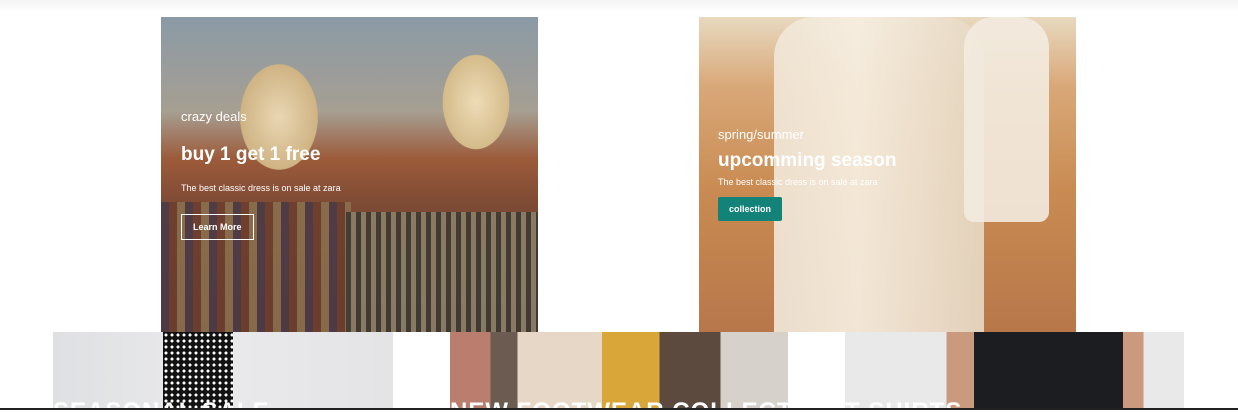  I want to click on learn-more-button: Learn More, so click(217, 227).